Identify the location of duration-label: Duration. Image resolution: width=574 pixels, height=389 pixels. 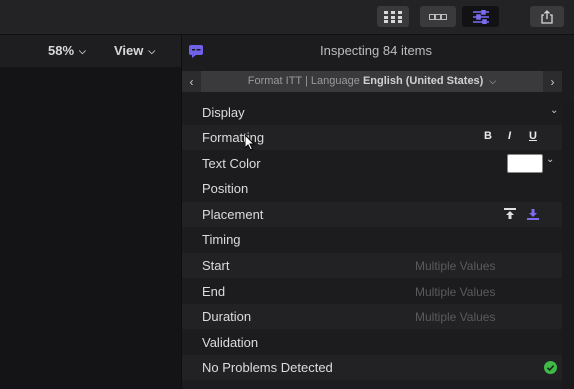
(227, 316).